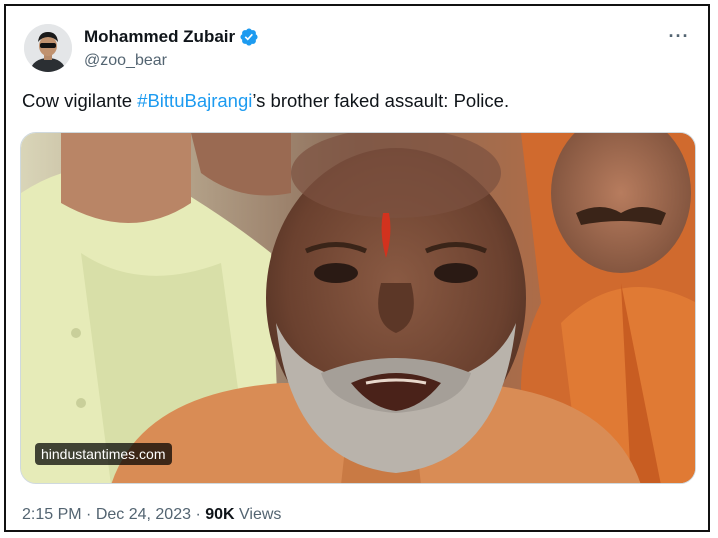  I want to click on author-name-row: Mohammed Zubair, so click(171, 37).